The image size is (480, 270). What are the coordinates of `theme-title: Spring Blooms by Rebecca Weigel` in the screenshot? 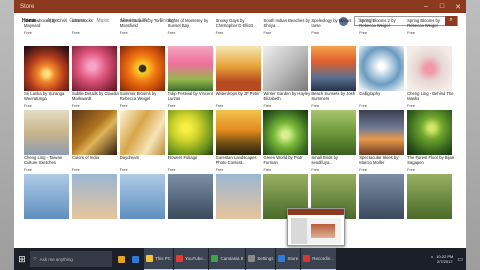 It's located at (423, 23).